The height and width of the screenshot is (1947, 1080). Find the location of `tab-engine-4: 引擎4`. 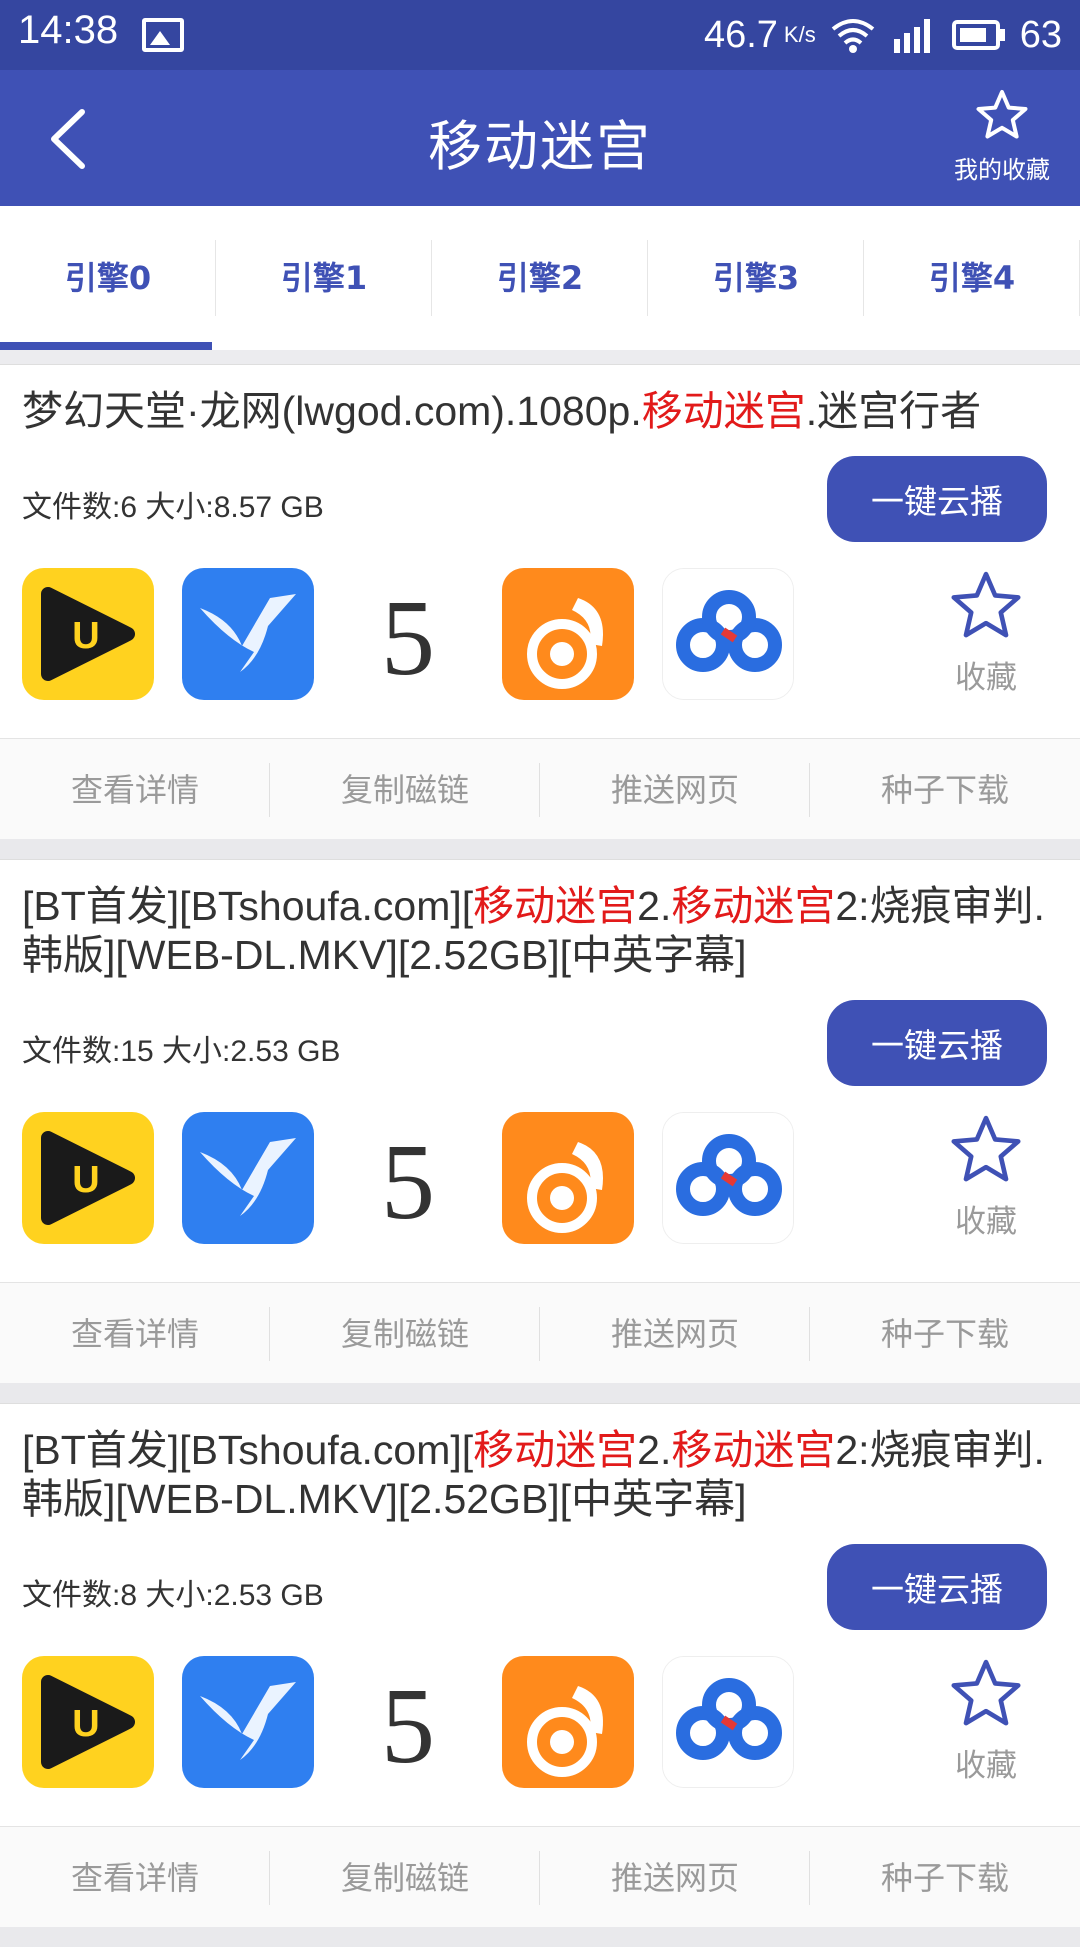

tab-engine-4: 引擎4 is located at coordinates (972, 276).